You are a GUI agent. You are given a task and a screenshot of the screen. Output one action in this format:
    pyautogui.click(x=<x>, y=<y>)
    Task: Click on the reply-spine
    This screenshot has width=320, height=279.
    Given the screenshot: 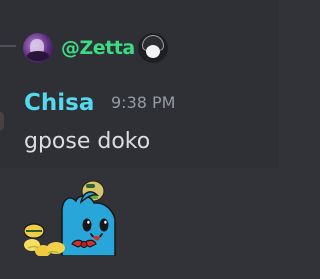 What is the action you would take?
    pyautogui.click(x=8, y=46)
    